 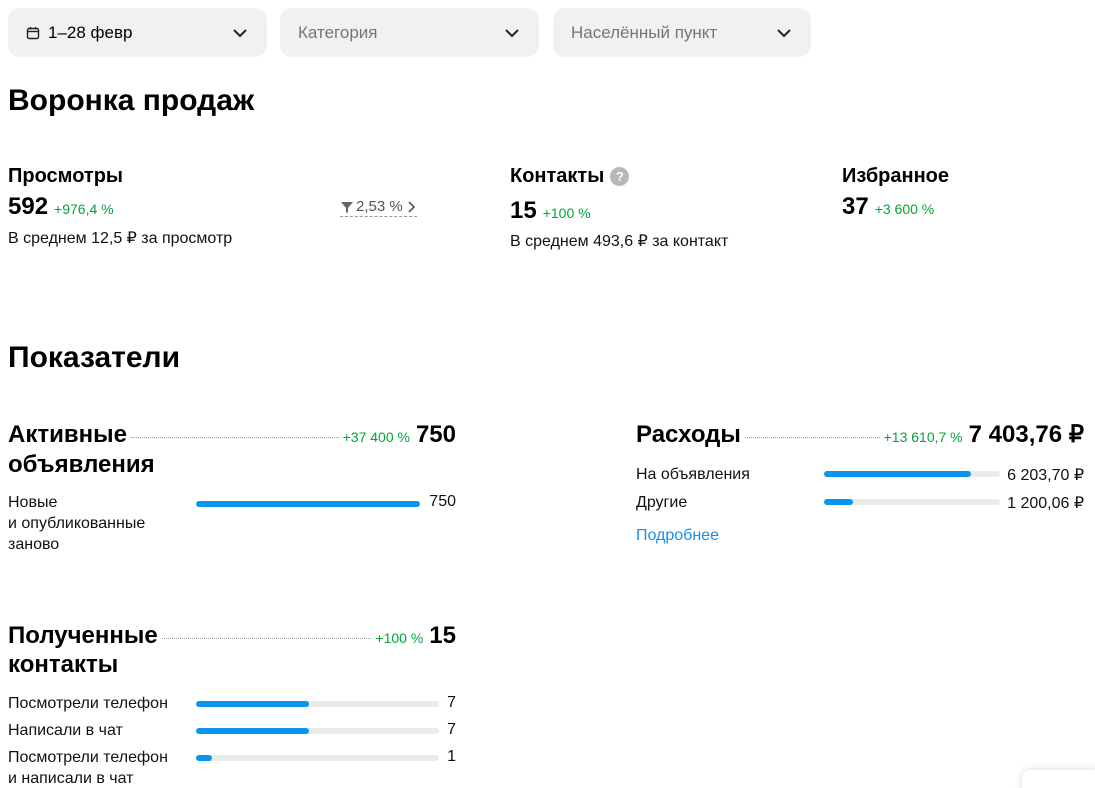 I want to click on contacts-title: Контакты ?, so click(x=570, y=176).